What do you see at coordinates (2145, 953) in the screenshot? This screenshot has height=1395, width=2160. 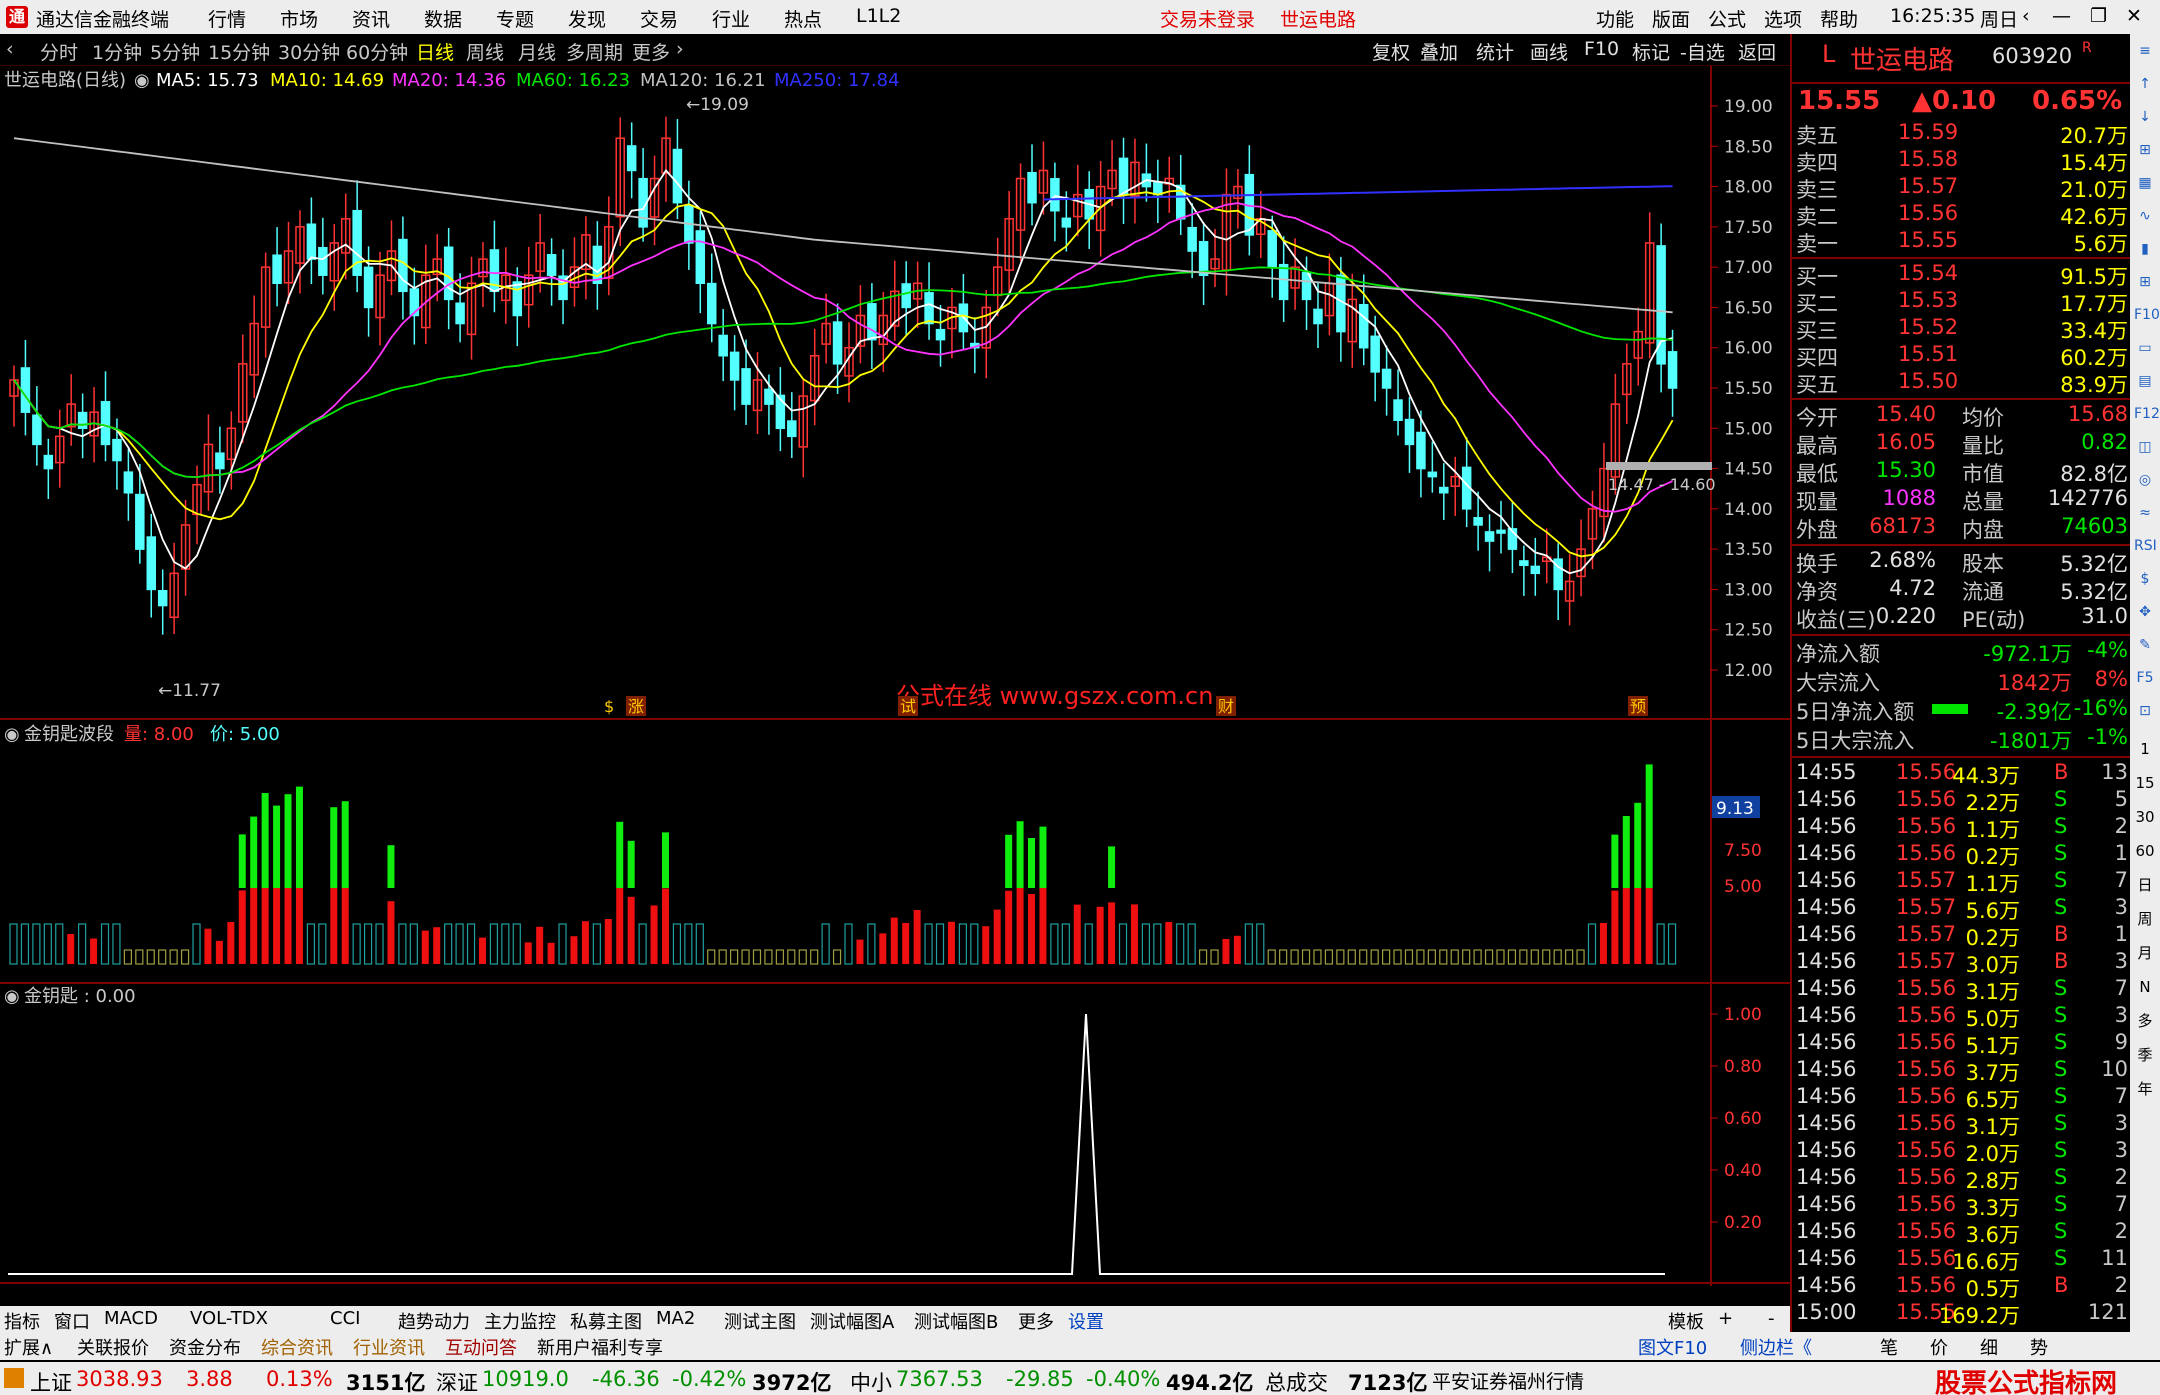 I see `side-tool-icon-27: 月` at bounding box center [2145, 953].